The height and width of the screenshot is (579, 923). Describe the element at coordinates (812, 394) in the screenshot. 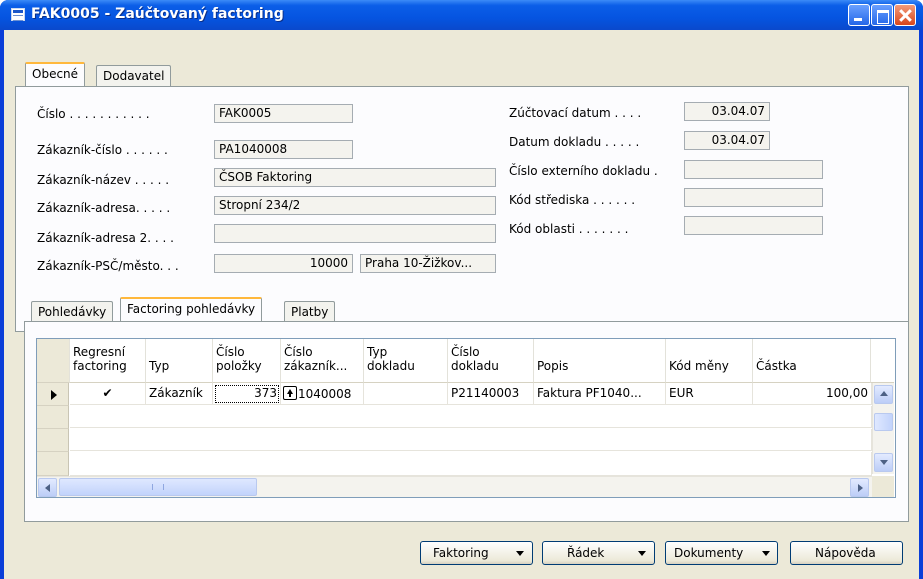

I see `cell-castka: 100,00` at that location.